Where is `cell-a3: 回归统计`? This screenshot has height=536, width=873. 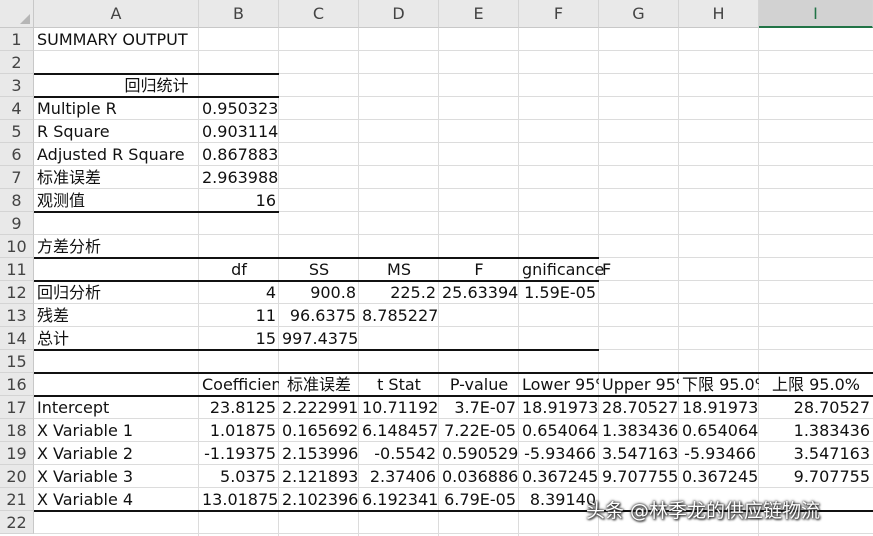 cell-a3: 回归统计 is located at coordinates (156, 85).